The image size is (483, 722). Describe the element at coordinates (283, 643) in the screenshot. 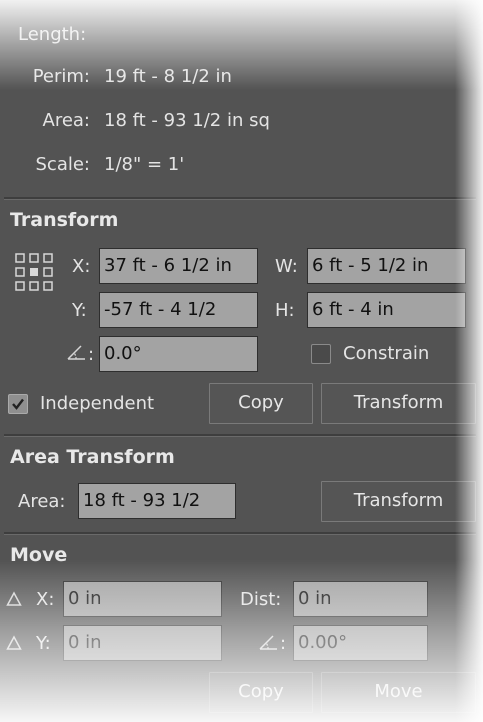

I see `move-angle-label: :` at that location.